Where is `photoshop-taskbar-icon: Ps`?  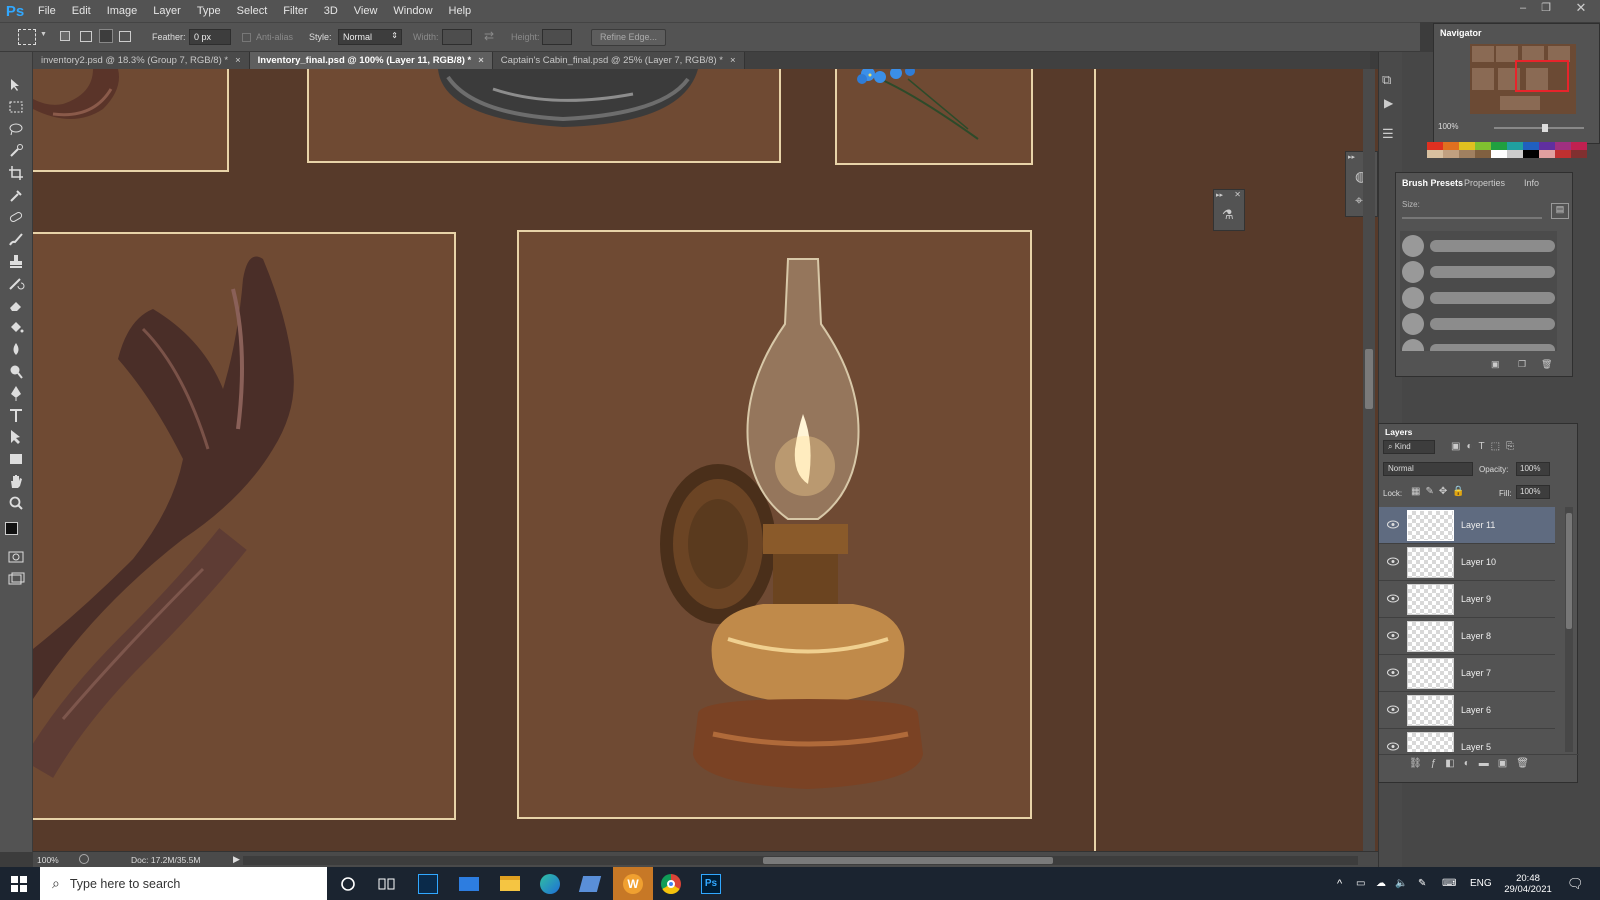
photoshop-taskbar-icon: Ps is located at coordinates (711, 883).